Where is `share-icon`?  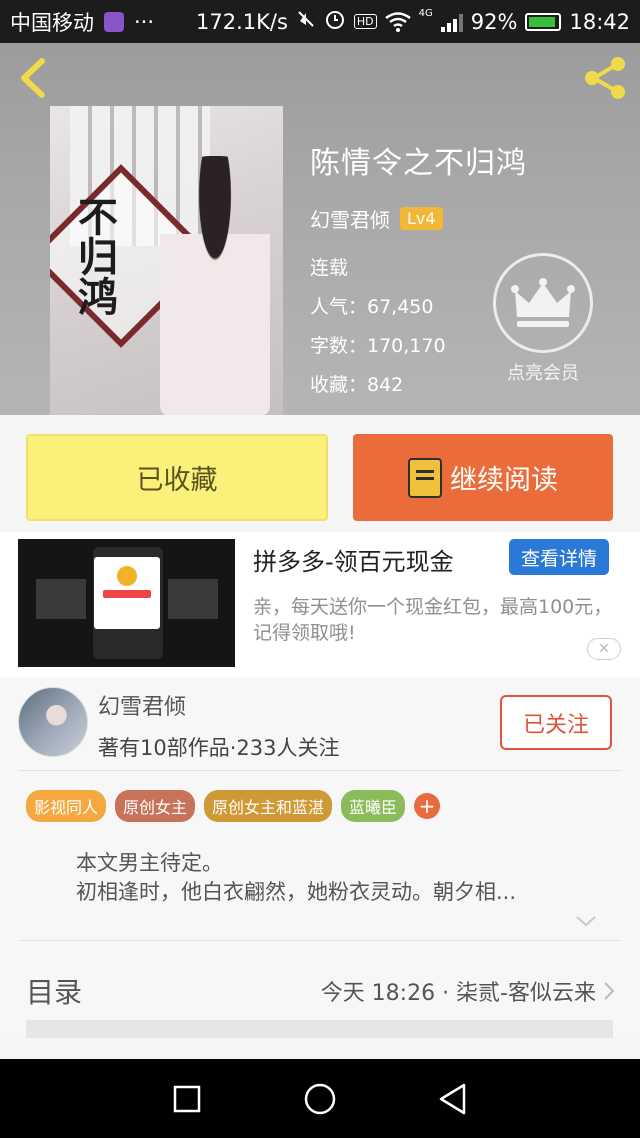 share-icon is located at coordinates (605, 78).